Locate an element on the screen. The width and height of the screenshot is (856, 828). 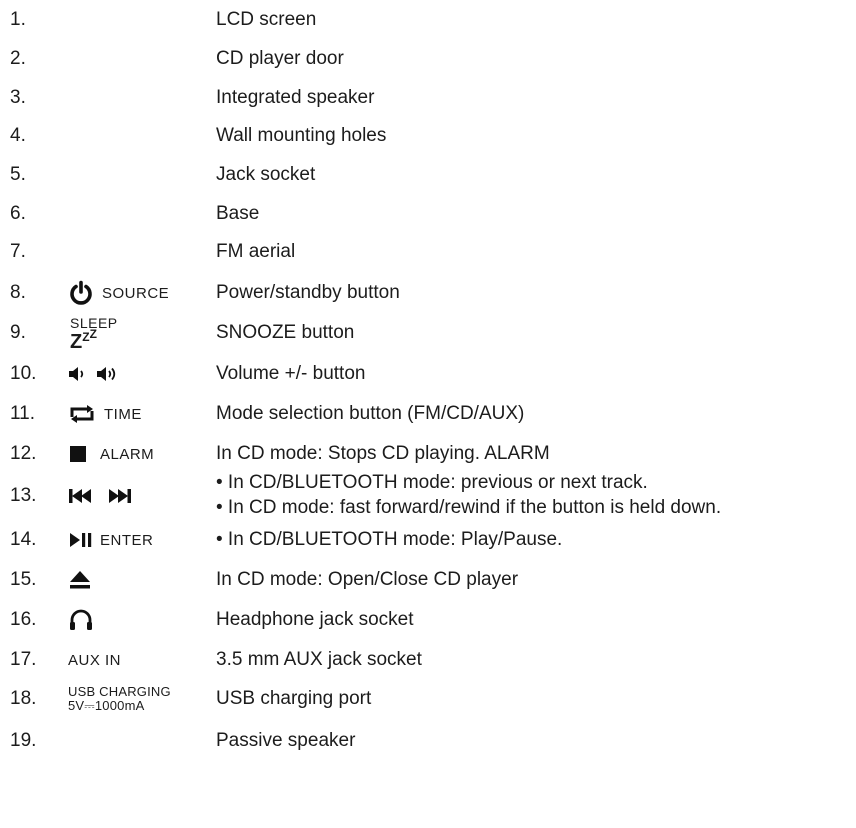
headphone-symbol is located at coordinates (81, 620).